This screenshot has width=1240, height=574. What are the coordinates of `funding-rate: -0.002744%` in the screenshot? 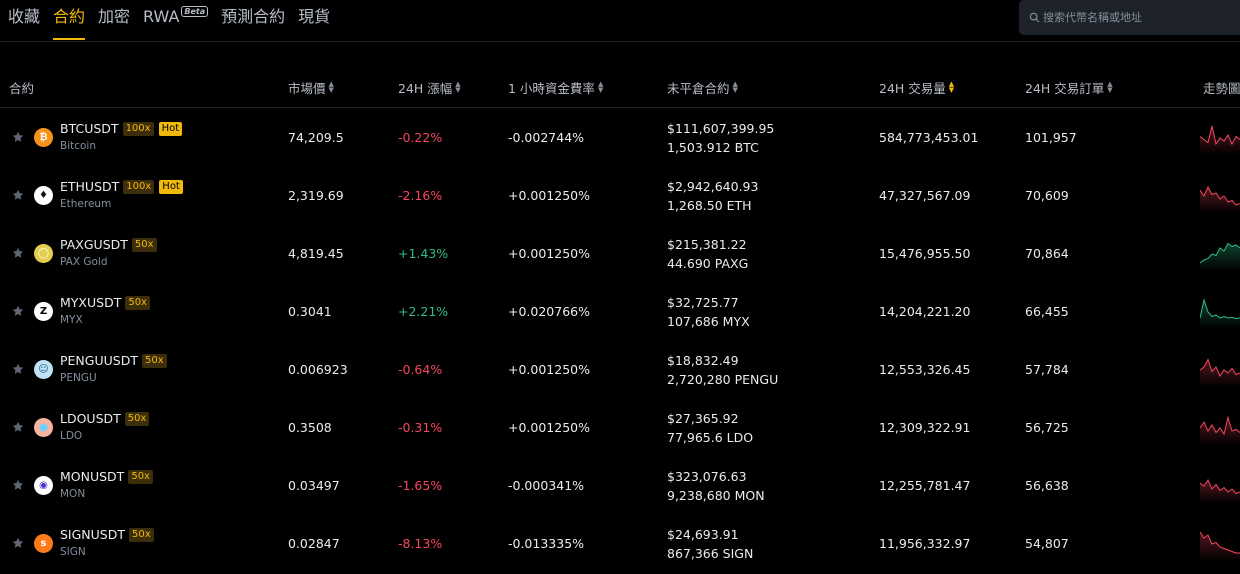 It's located at (546, 137).